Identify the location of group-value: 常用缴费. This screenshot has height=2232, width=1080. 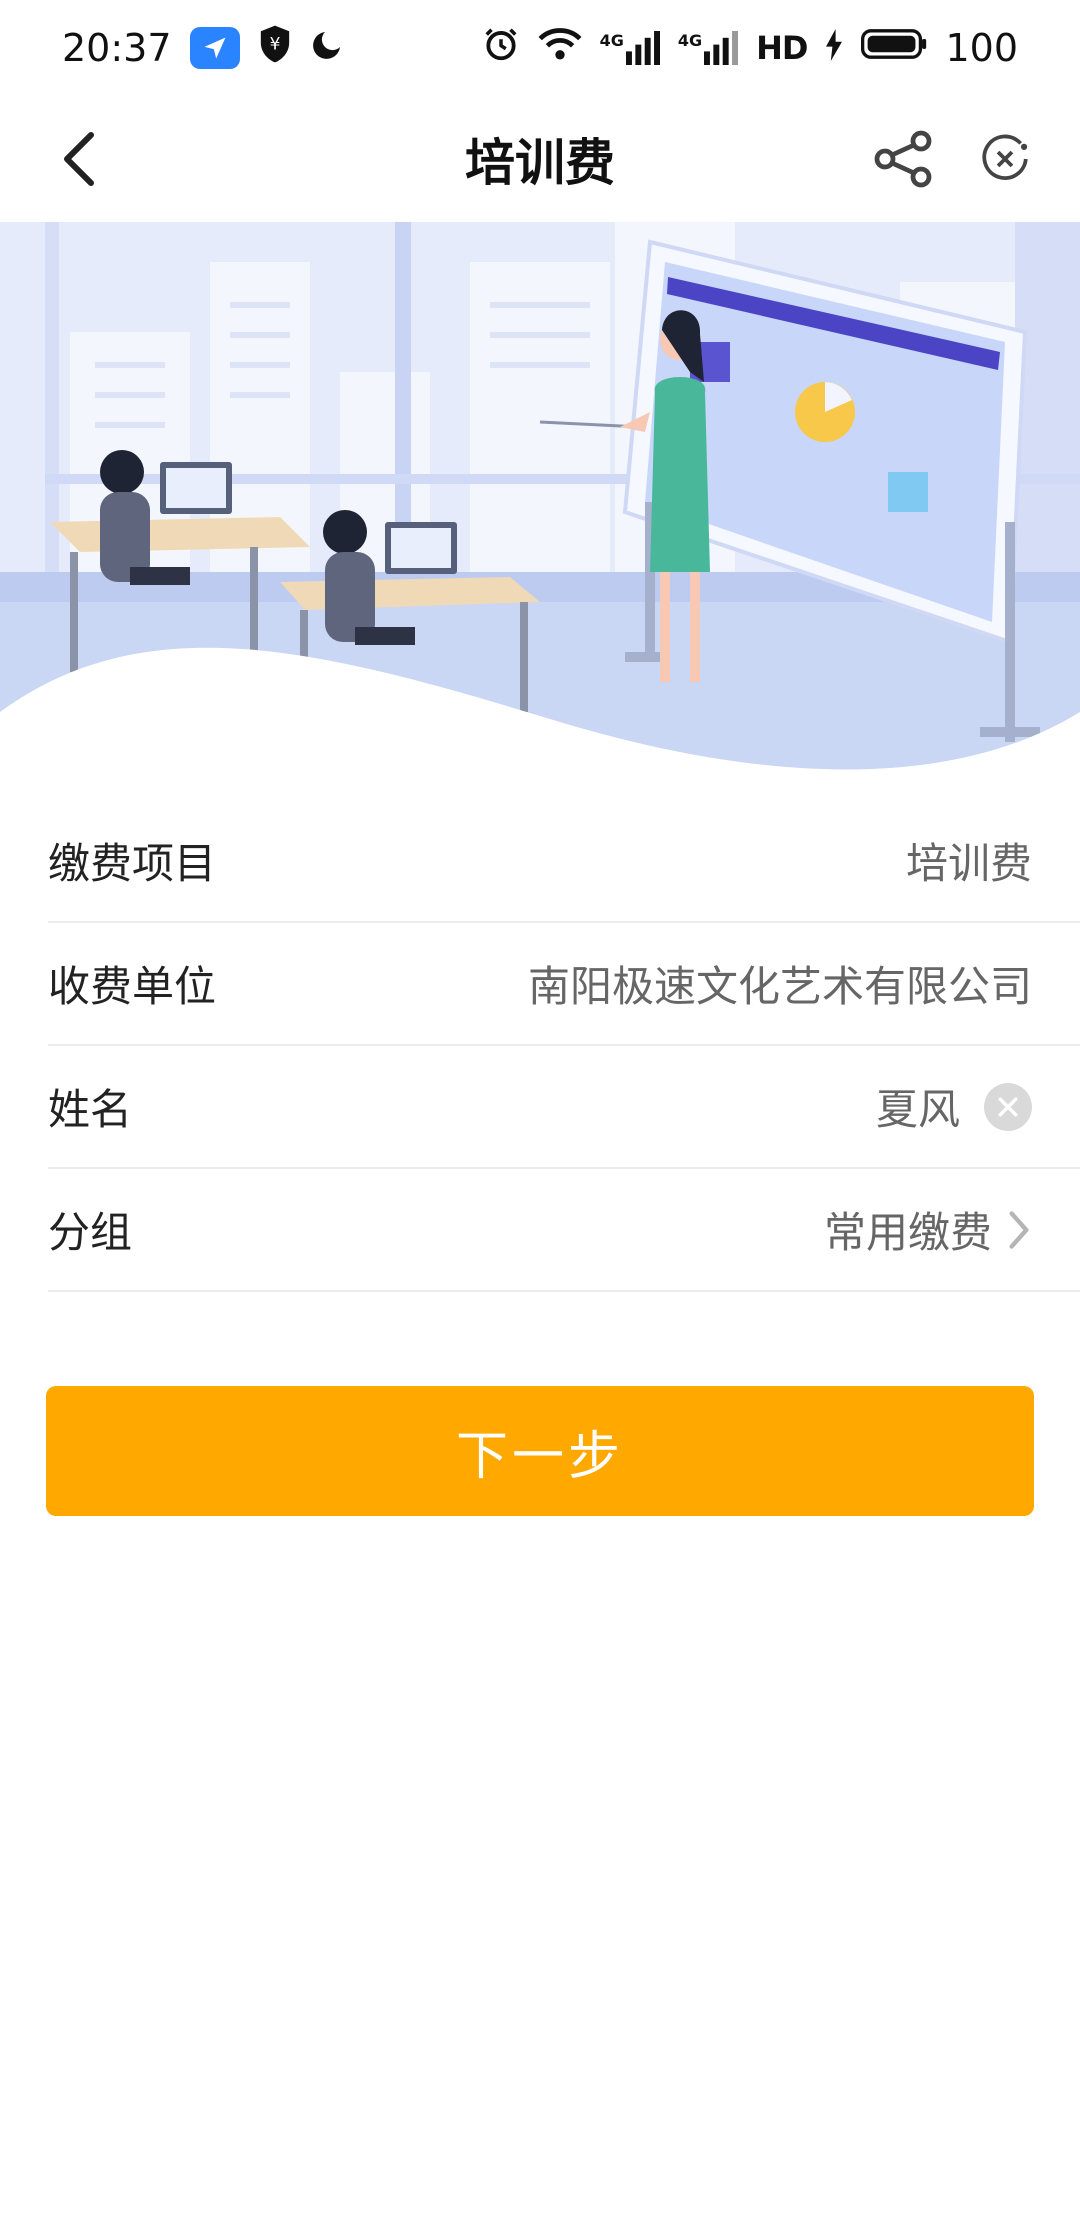
(907, 1232).